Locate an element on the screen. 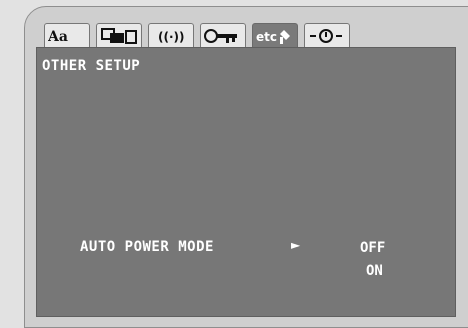  tab-parental is located at coordinates (223, 35).